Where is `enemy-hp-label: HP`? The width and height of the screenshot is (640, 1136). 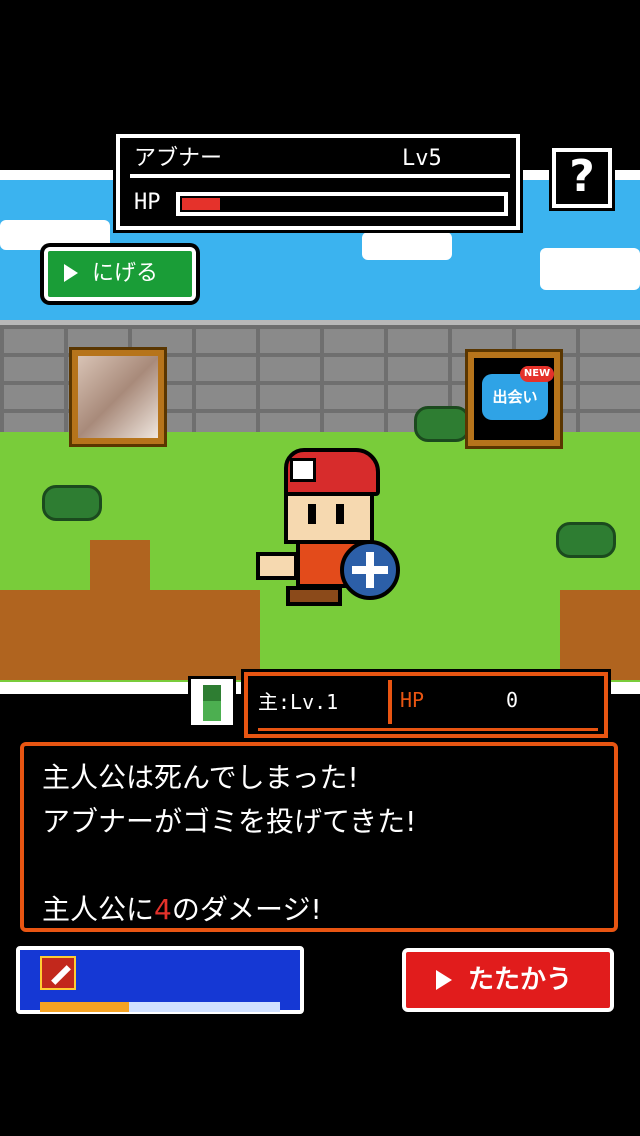 enemy-hp-label: HP is located at coordinates (147, 202).